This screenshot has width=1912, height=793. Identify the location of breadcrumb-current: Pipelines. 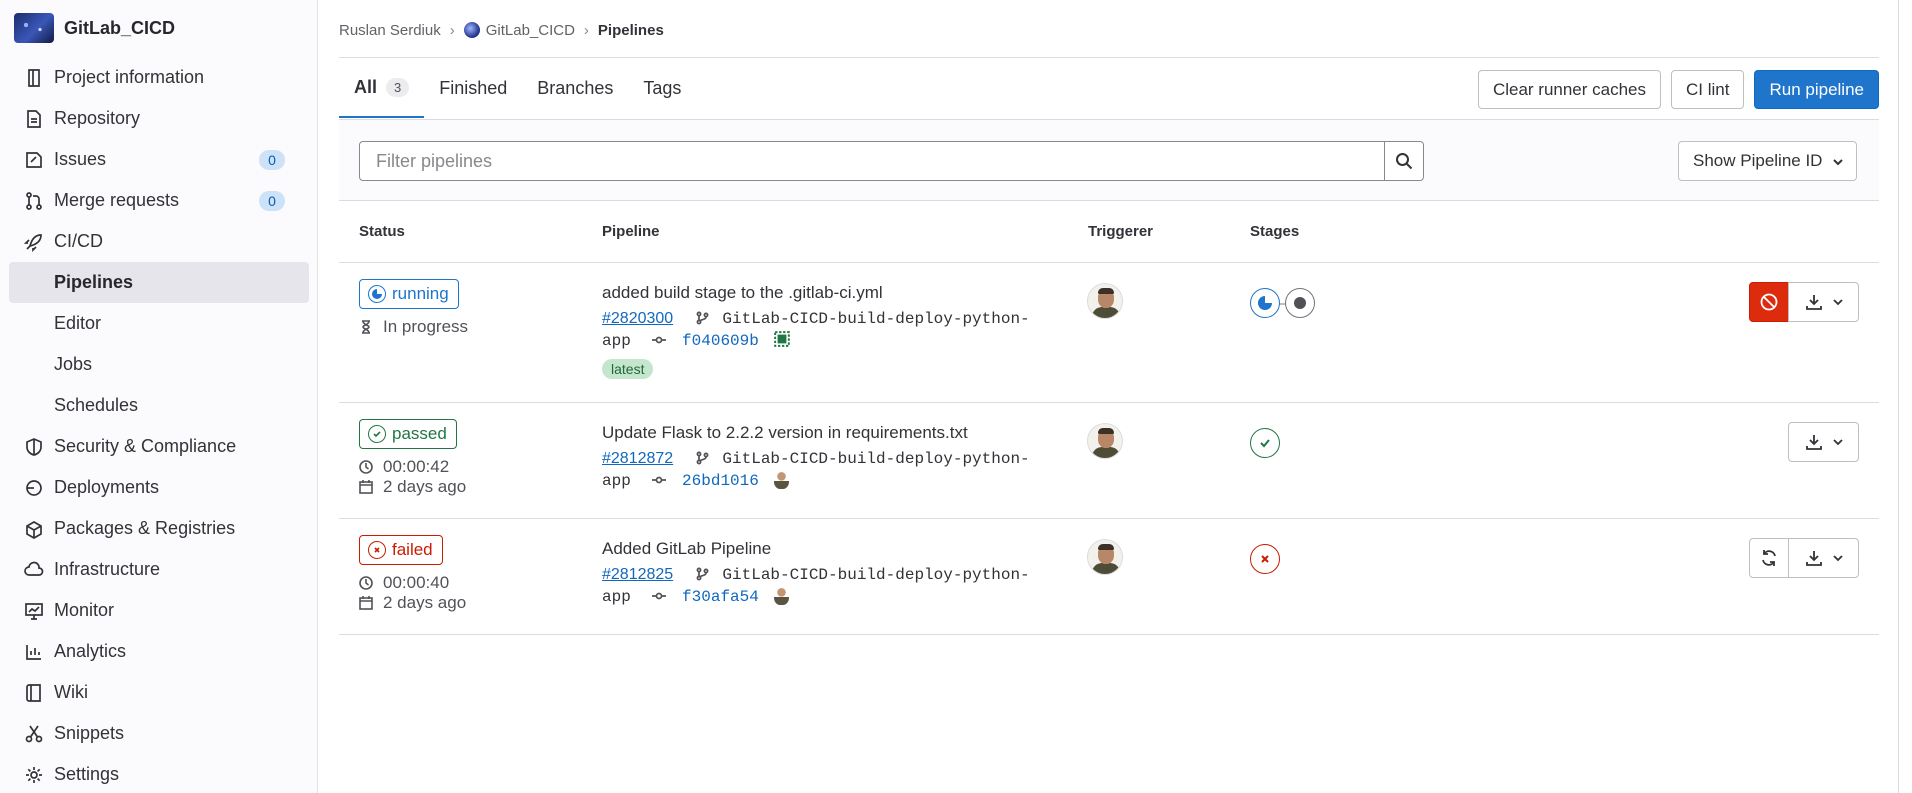
(631, 30).